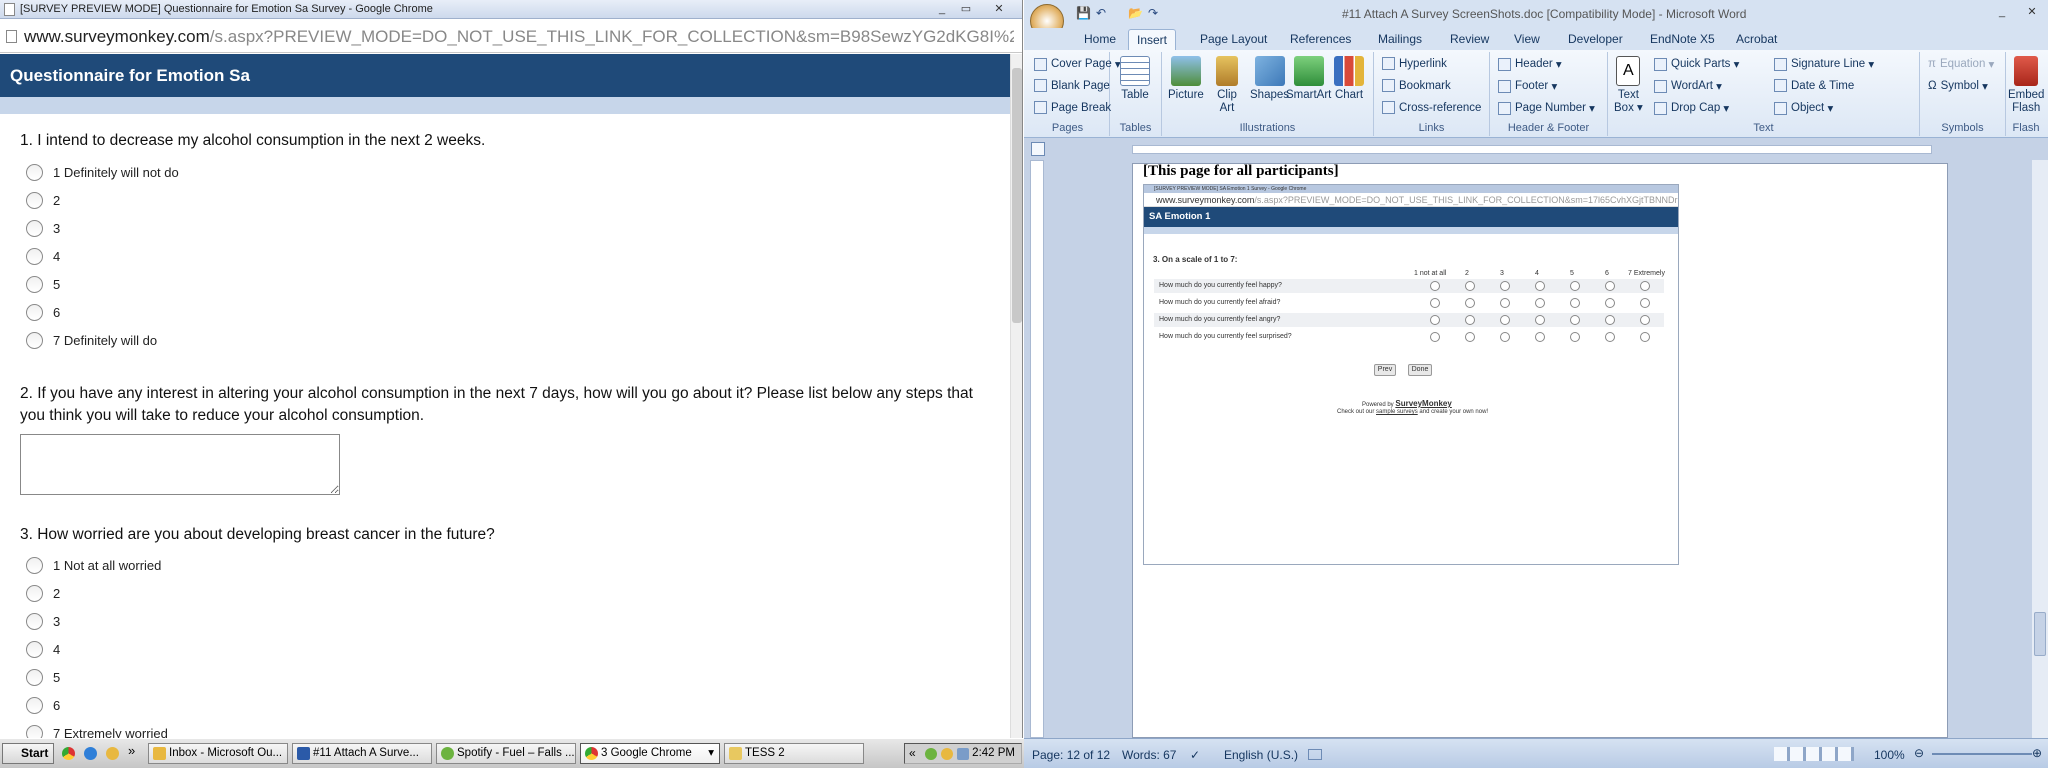 Image resolution: width=2048 pixels, height=768 pixels. Describe the element at coordinates (1195, 755) in the screenshot. I see `proofing-icon: ✓` at that location.